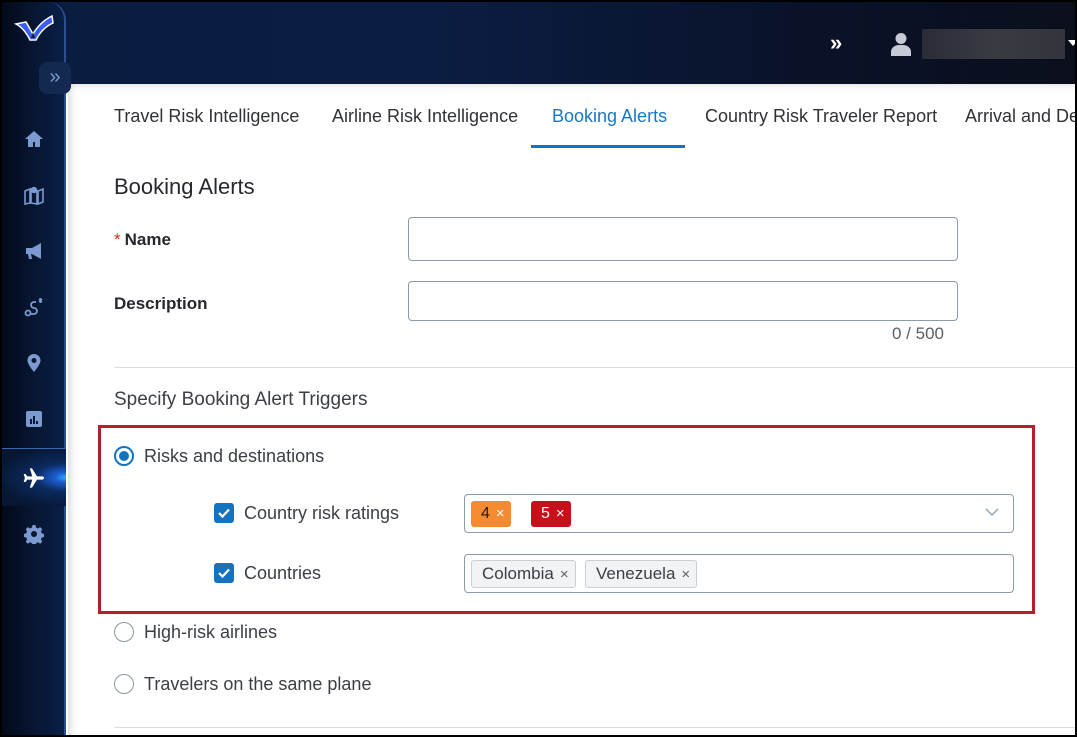  Describe the element at coordinates (609, 116) in the screenshot. I see `tab-booking-alerts: Booking Alerts` at that location.